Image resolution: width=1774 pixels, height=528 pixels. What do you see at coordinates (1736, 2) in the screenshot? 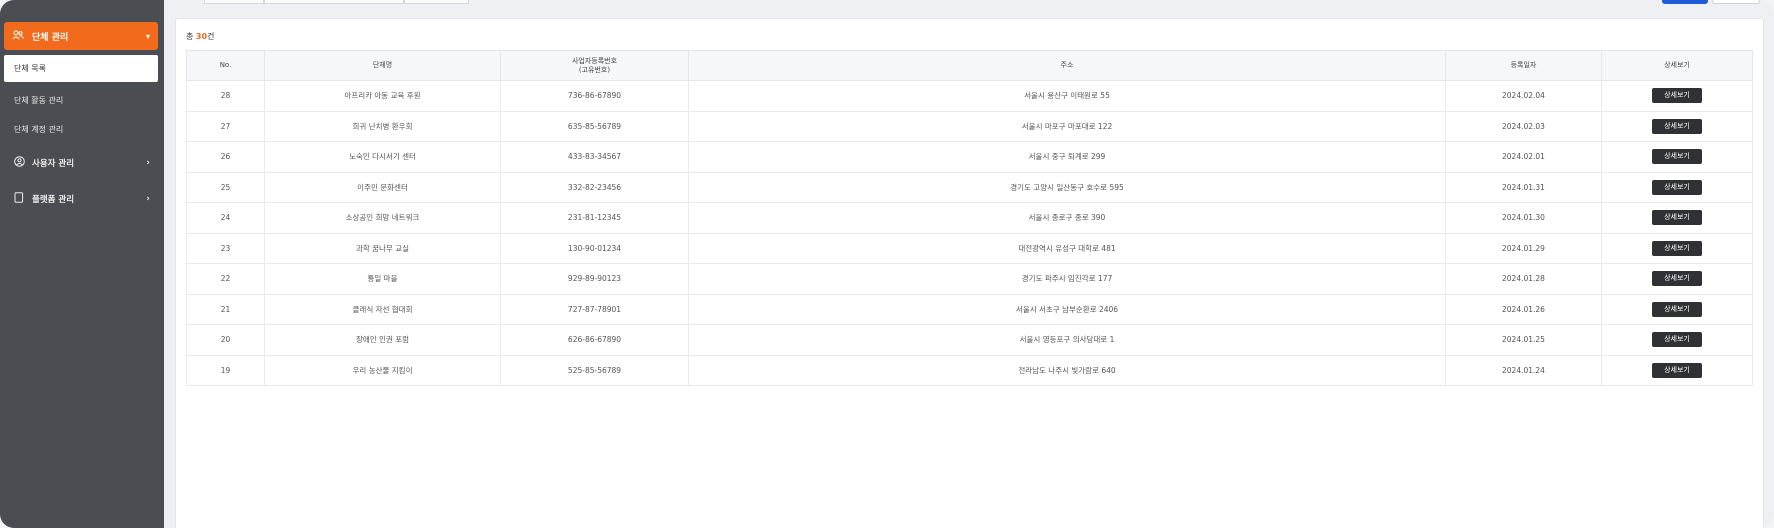
I see `reset-button` at bounding box center [1736, 2].